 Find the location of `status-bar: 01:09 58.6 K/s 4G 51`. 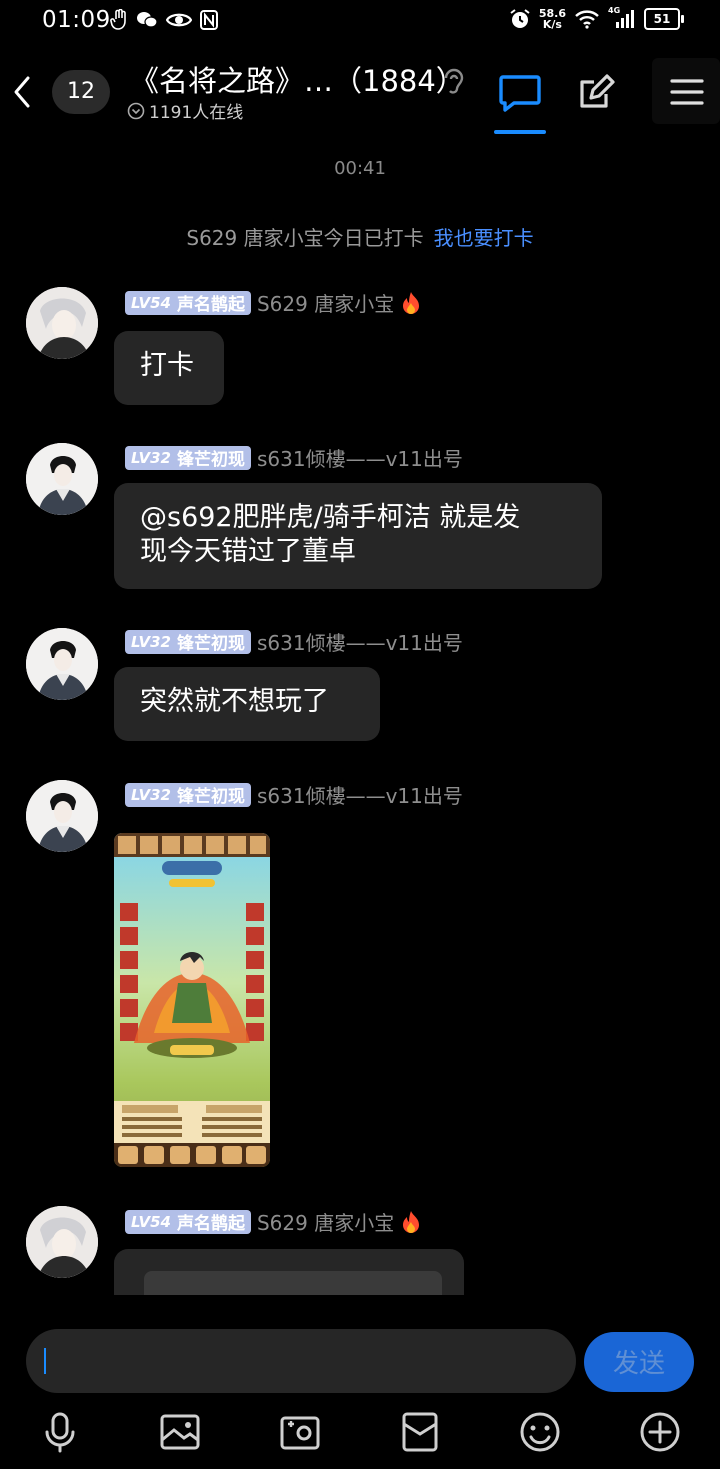

status-bar: 01:09 58.6 K/s 4G 51 is located at coordinates (360, 22).